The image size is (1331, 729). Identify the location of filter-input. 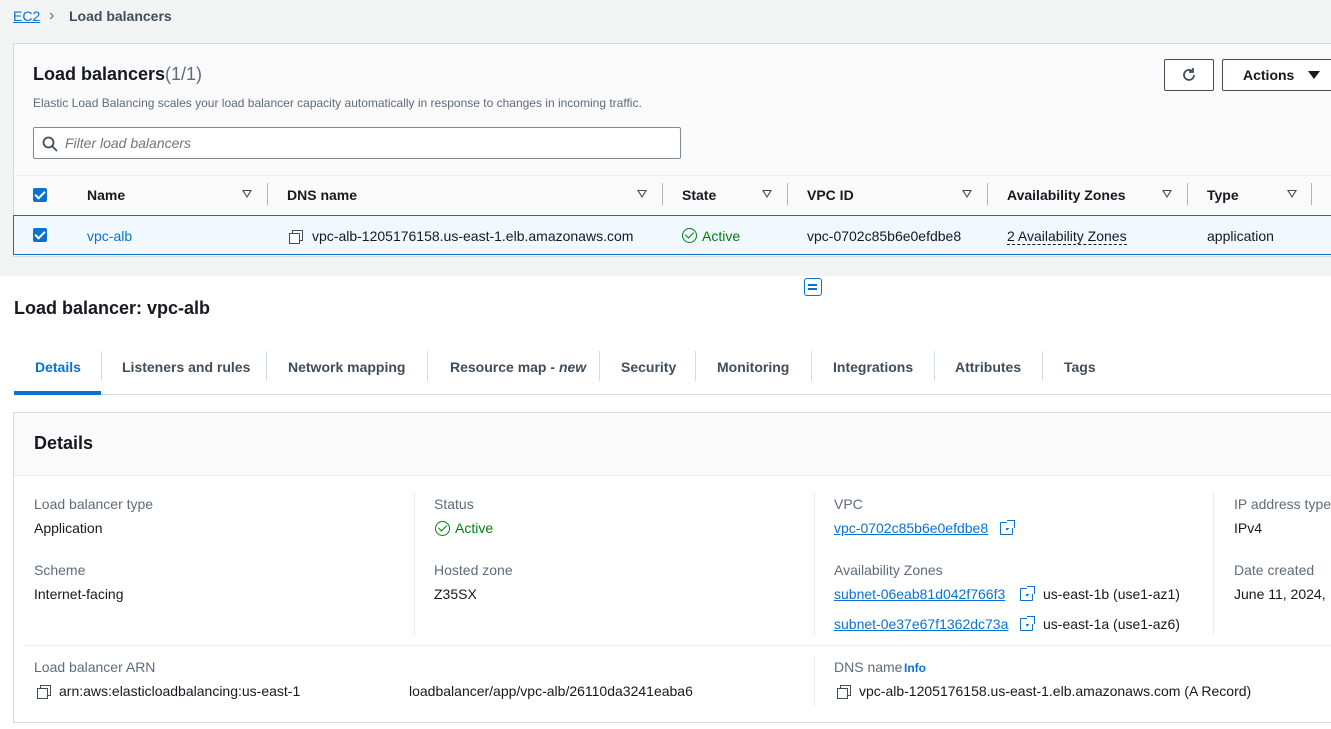
(365, 143).